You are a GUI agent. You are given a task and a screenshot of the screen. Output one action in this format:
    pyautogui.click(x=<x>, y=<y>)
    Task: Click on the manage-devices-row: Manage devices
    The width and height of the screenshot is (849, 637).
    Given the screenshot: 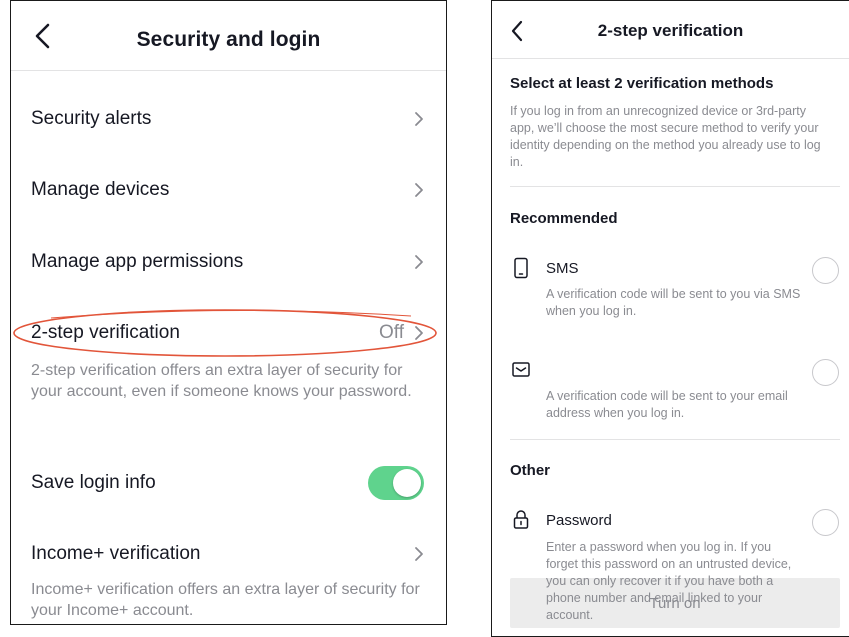 What is the action you would take?
    pyautogui.click(x=227, y=190)
    